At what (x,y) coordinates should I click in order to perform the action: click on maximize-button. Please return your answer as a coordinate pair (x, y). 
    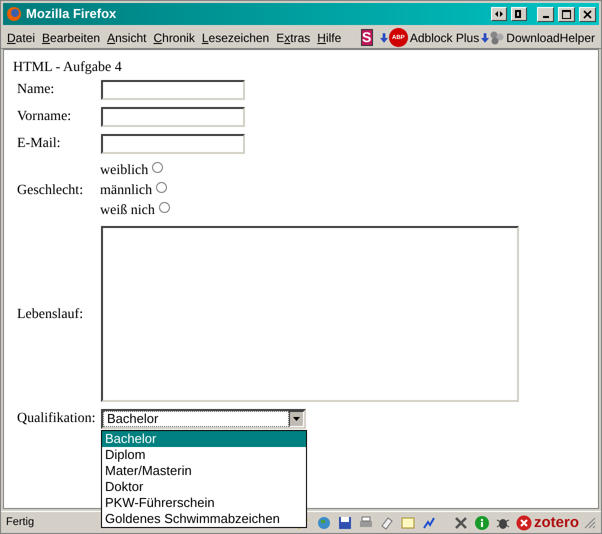
    Looking at the image, I should click on (566, 14).